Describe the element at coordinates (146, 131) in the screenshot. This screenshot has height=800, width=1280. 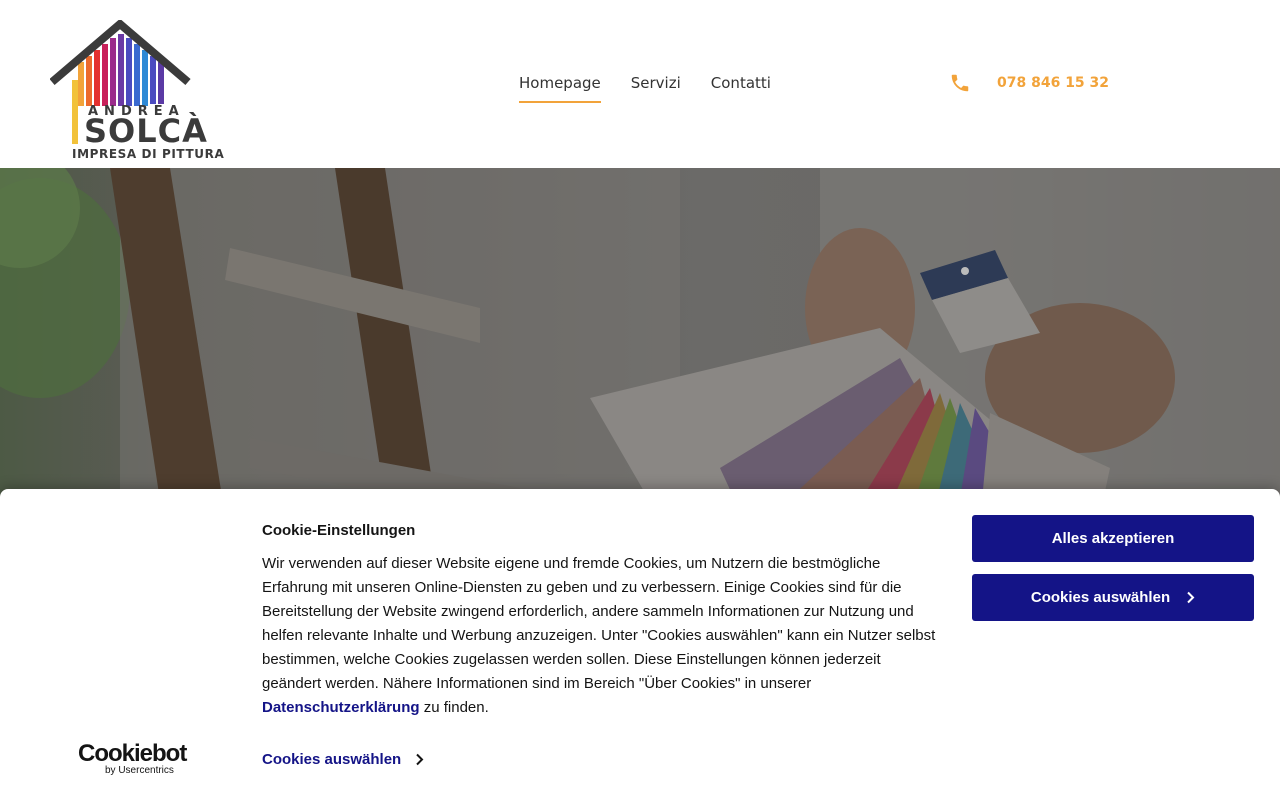
I see `logo-name-text: SOLCÀ` at that location.